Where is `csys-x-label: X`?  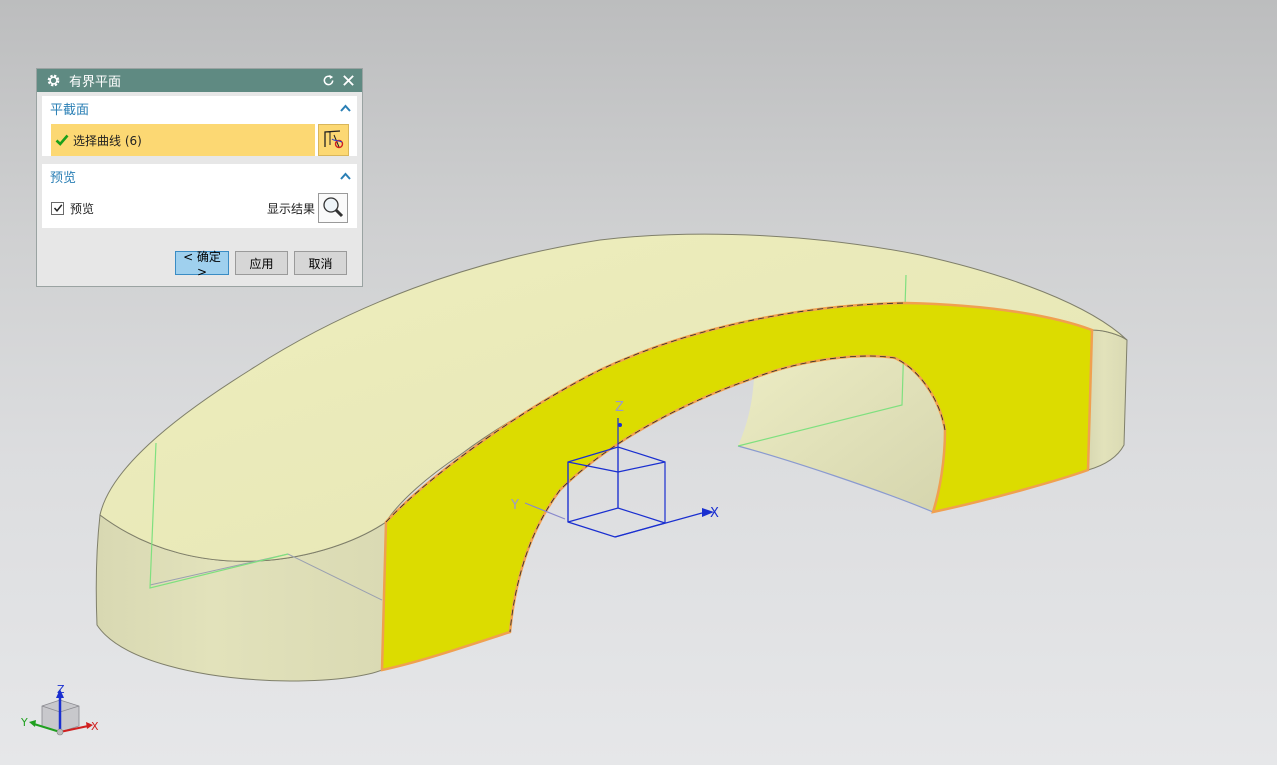
csys-x-label: X is located at coordinates (714, 513).